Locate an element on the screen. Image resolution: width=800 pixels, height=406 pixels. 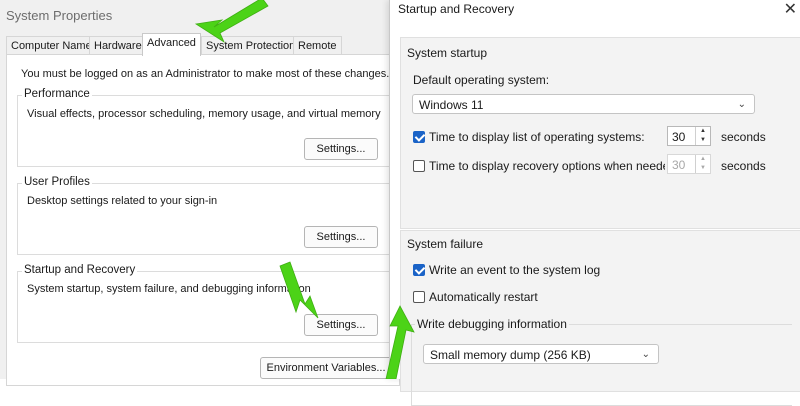
green-arrow-to-advanced-tab is located at coordinates (231, 22).